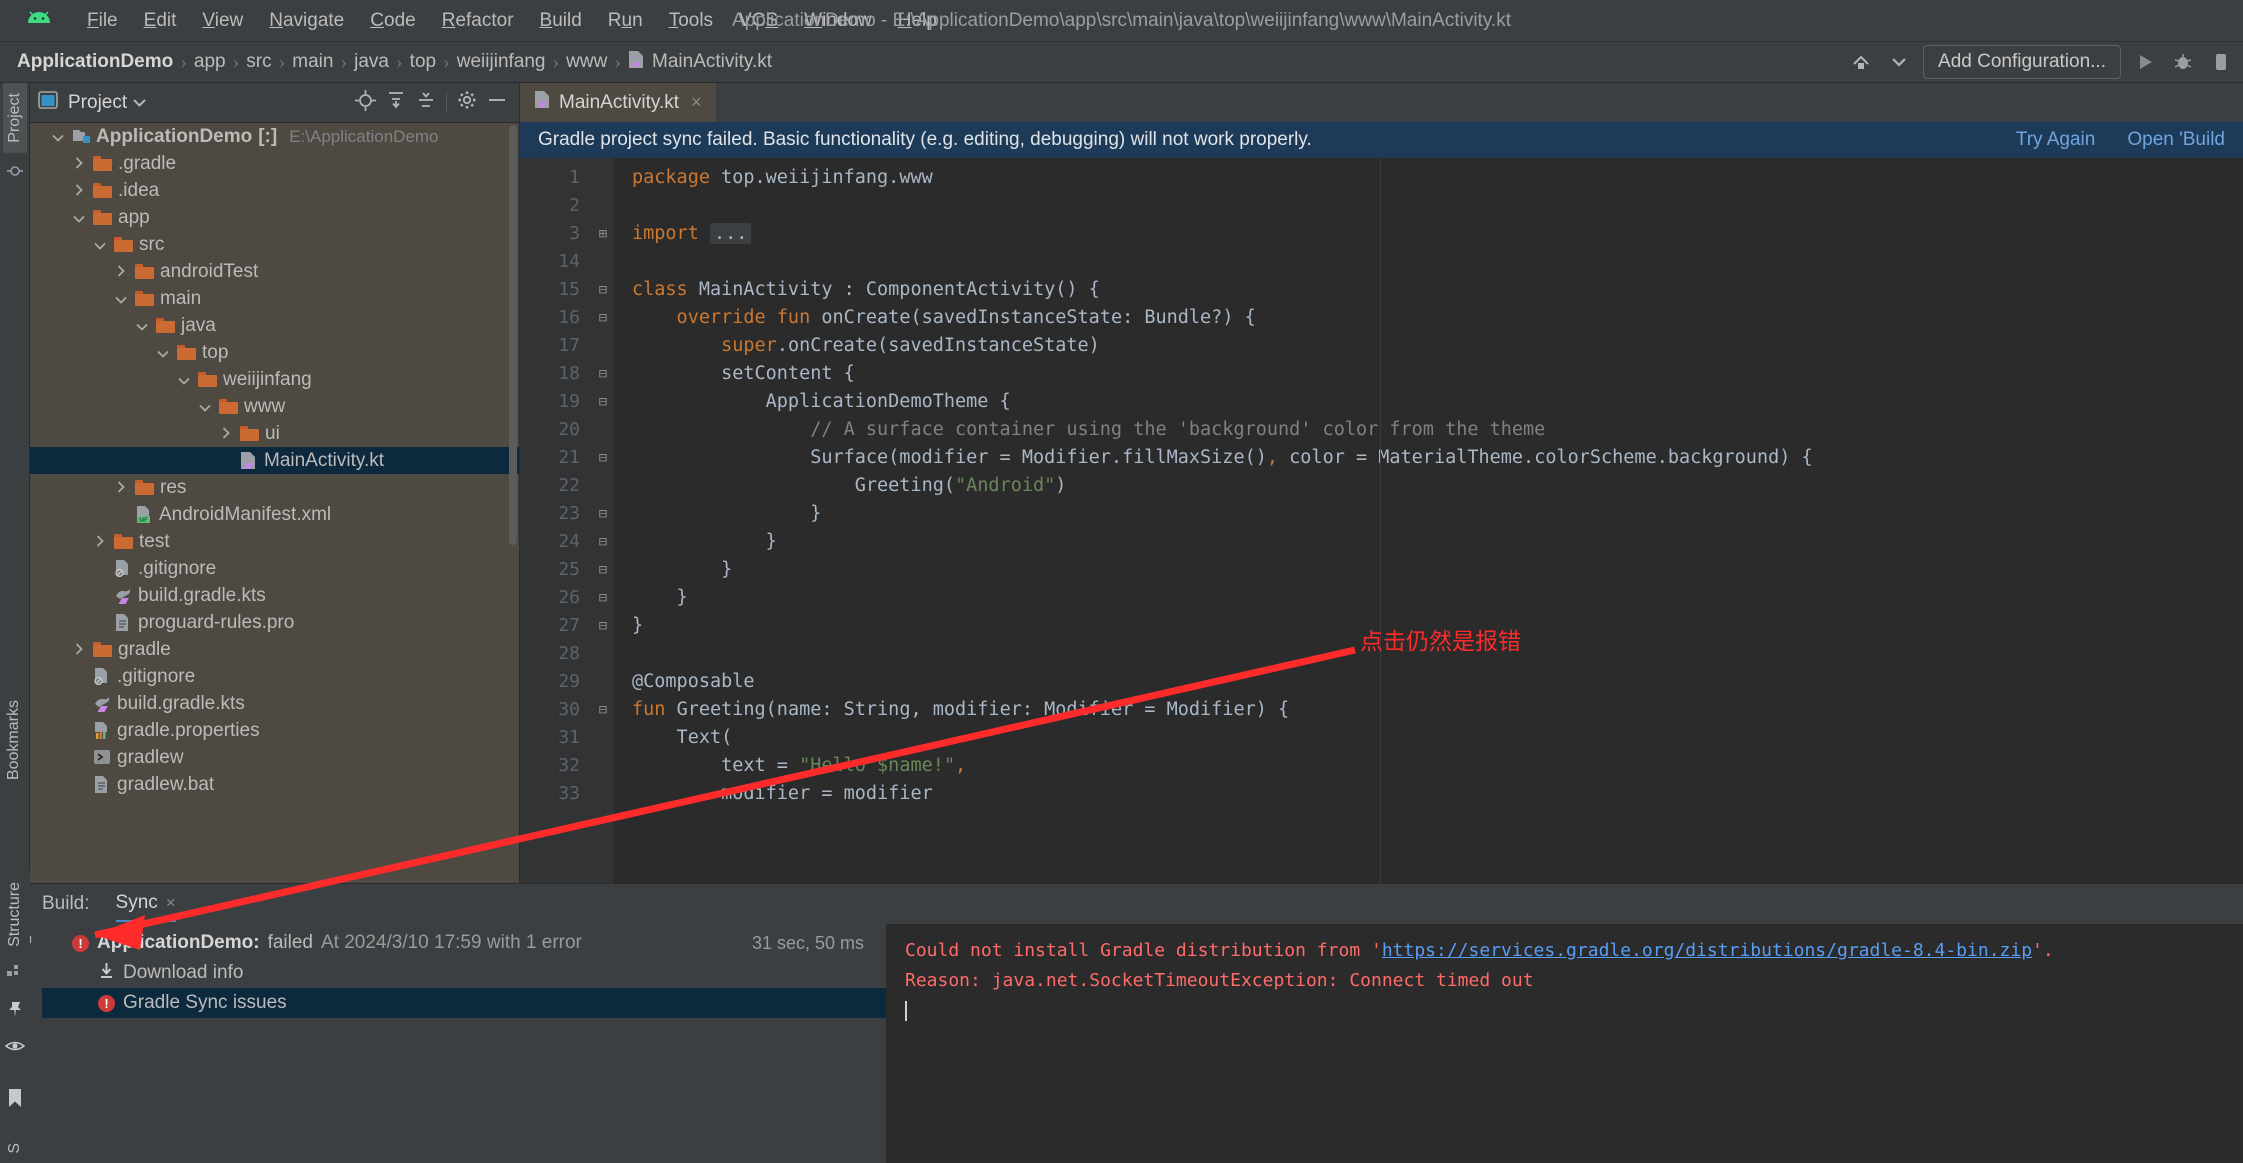 The image size is (2243, 1163). What do you see at coordinates (464, 1003) in the screenshot?
I see `build-row-gradle-sync-issues: ! Gradle Sync issues` at bounding box center [464, 1003].